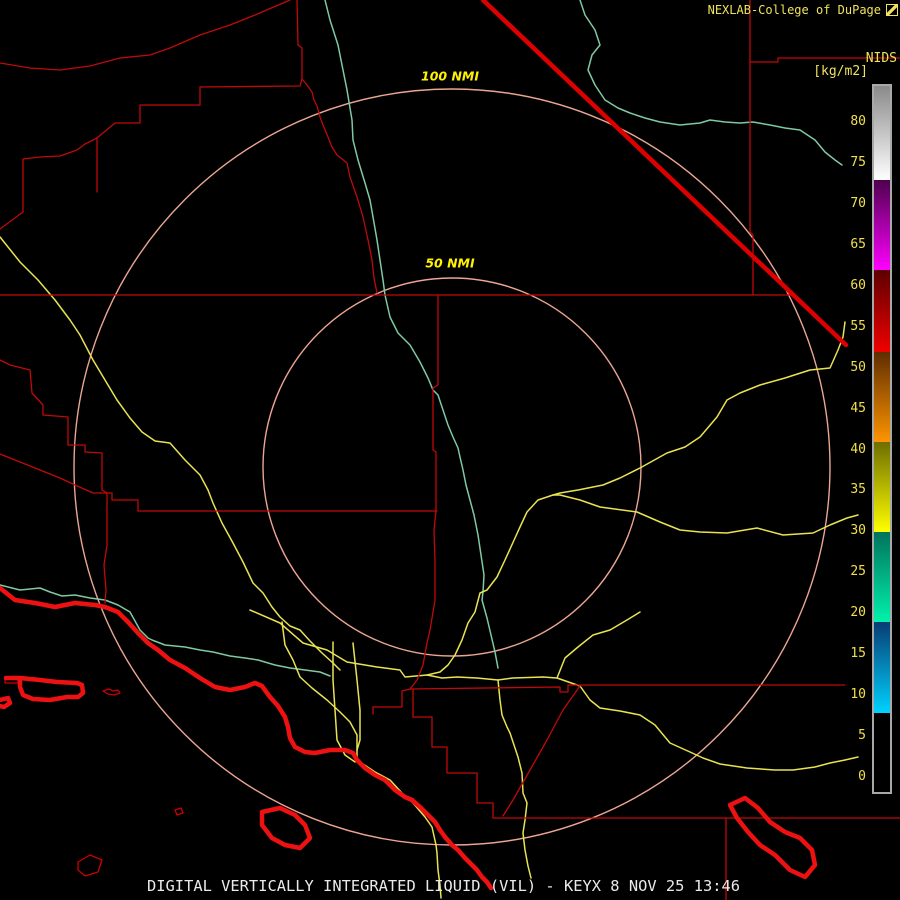 The width and height of the screenshot is (900, 900). What do you see at coordinates (858, 244) in the screenshot?
I see `colorbar-tick-label: 65` at bounding box center [858, 244].